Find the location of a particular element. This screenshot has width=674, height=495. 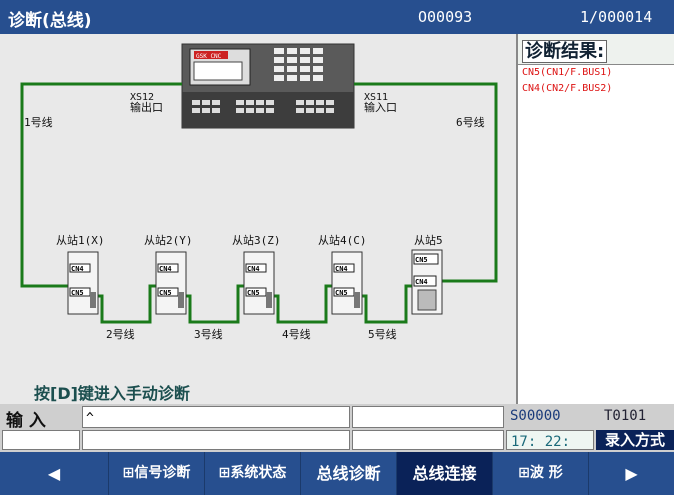

station-1-label: 从站1(X) is located at coordinates (80, 240).